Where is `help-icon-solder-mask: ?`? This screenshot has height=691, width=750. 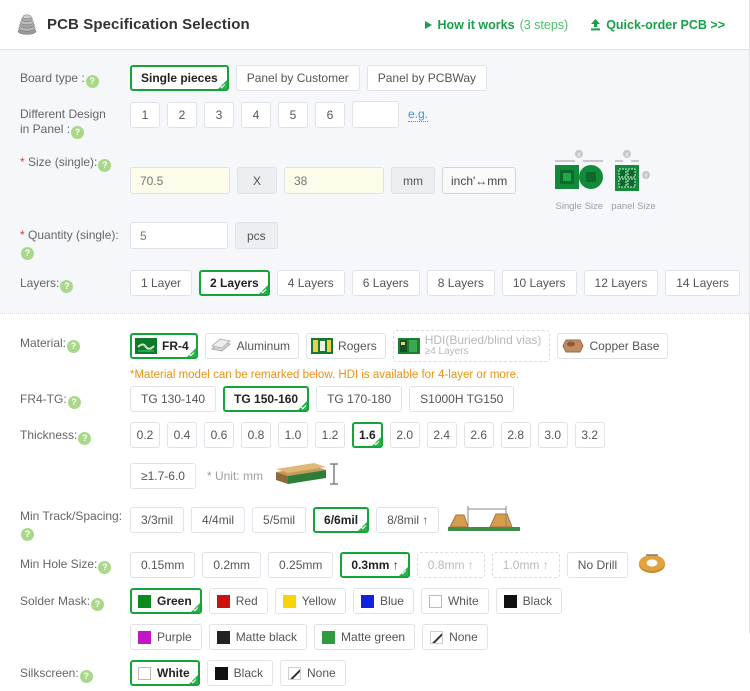
help-icon-solder-mask: ? is located at coordinates (98, 604).